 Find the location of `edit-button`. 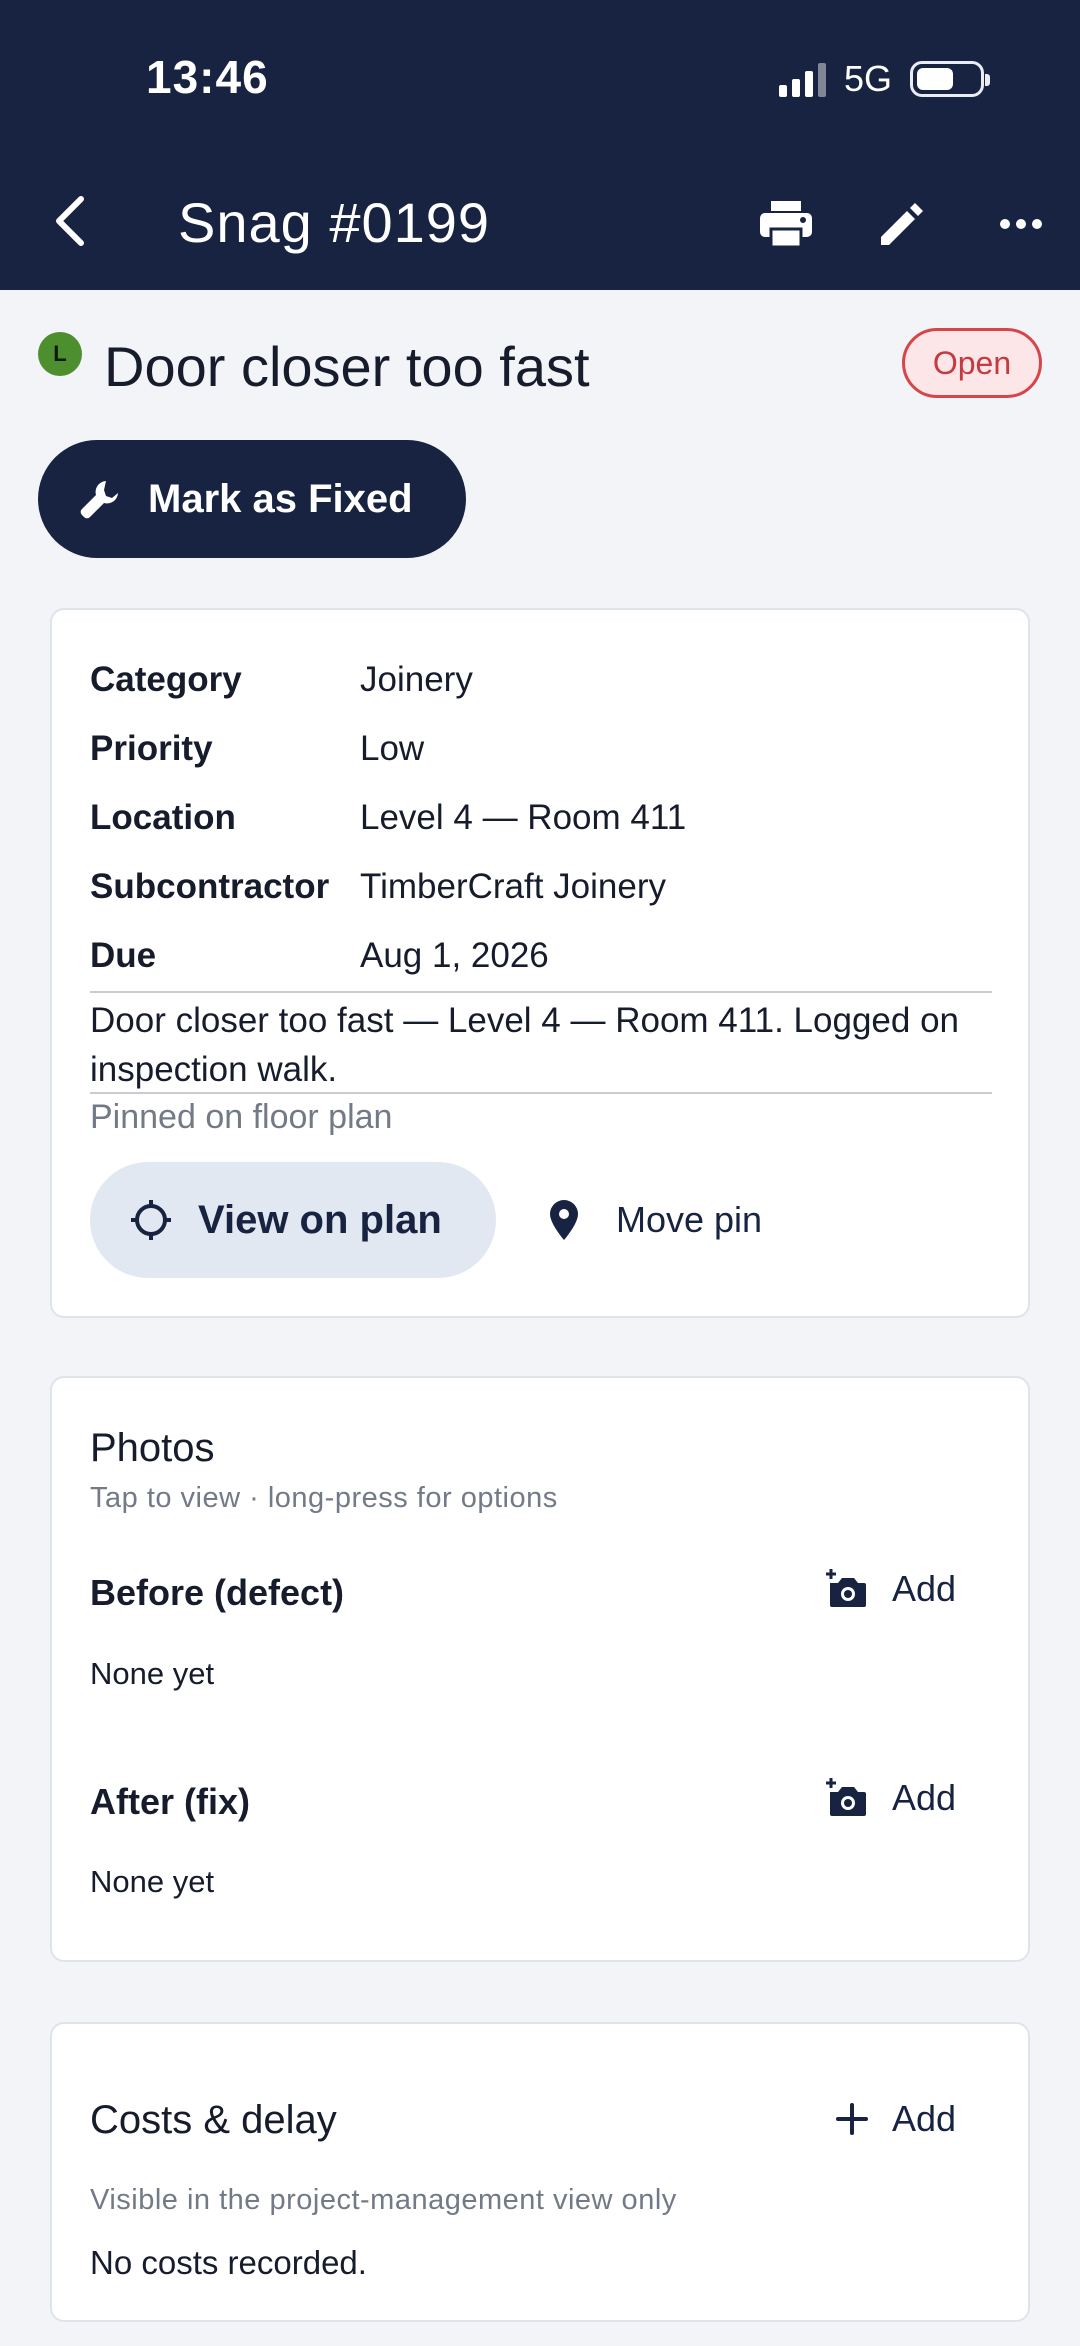

edit-button is located at coordinates (902, 224).